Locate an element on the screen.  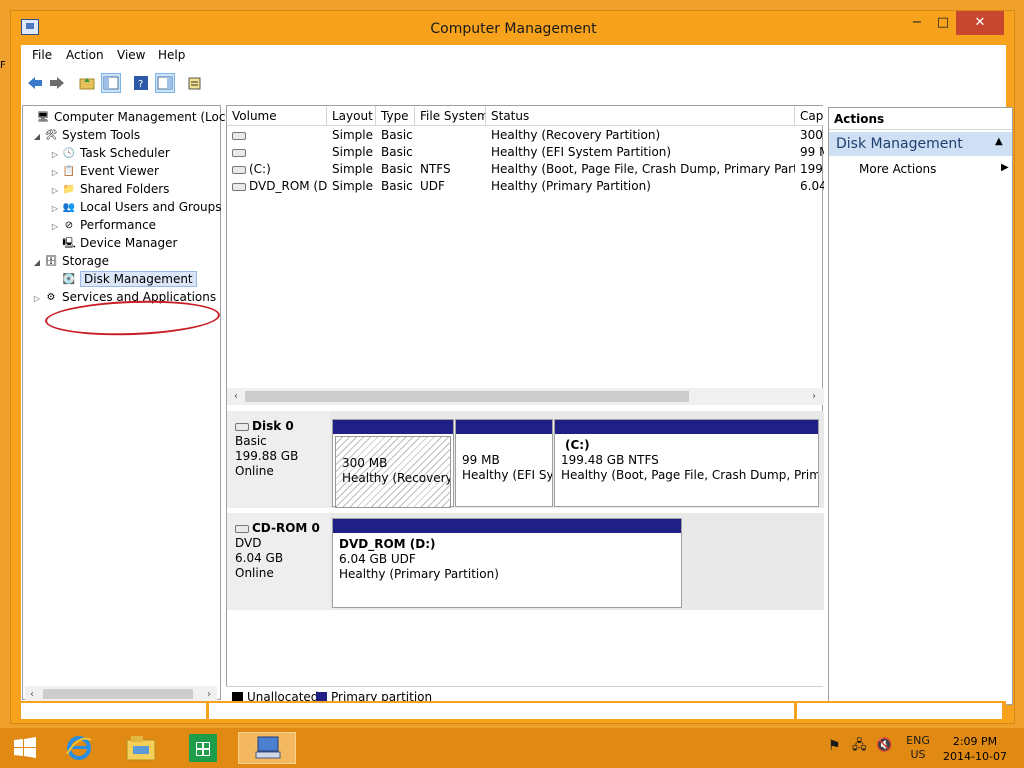
minimize-button: − is located at coordinates (917, 23).